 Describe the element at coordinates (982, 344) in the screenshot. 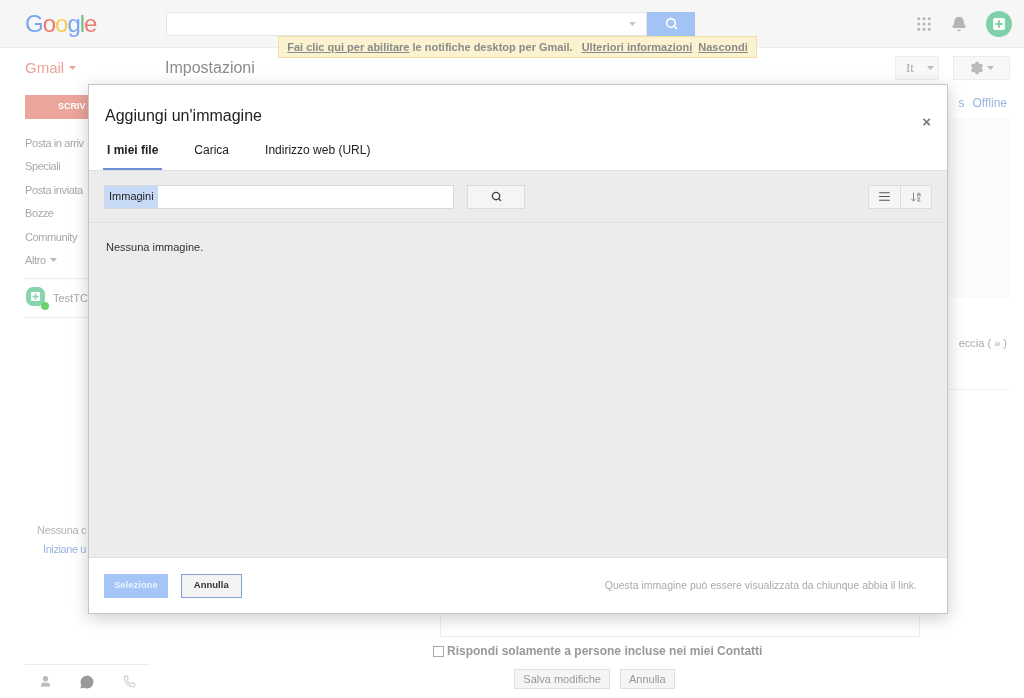

I see `setting-description: eccia ( » )` at that location.